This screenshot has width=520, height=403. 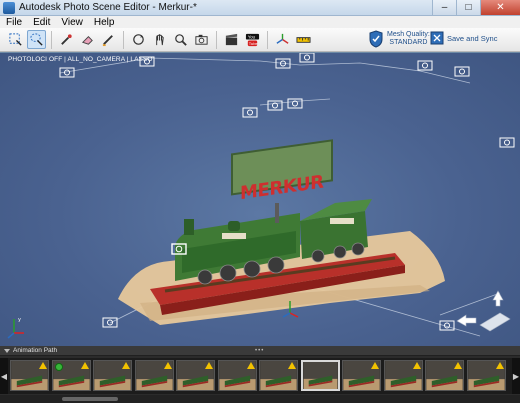 What do you see at coordinates (7, 350) in the screenshot?
I see `collapse-arrow-icon` at bounding box center [7, 350].